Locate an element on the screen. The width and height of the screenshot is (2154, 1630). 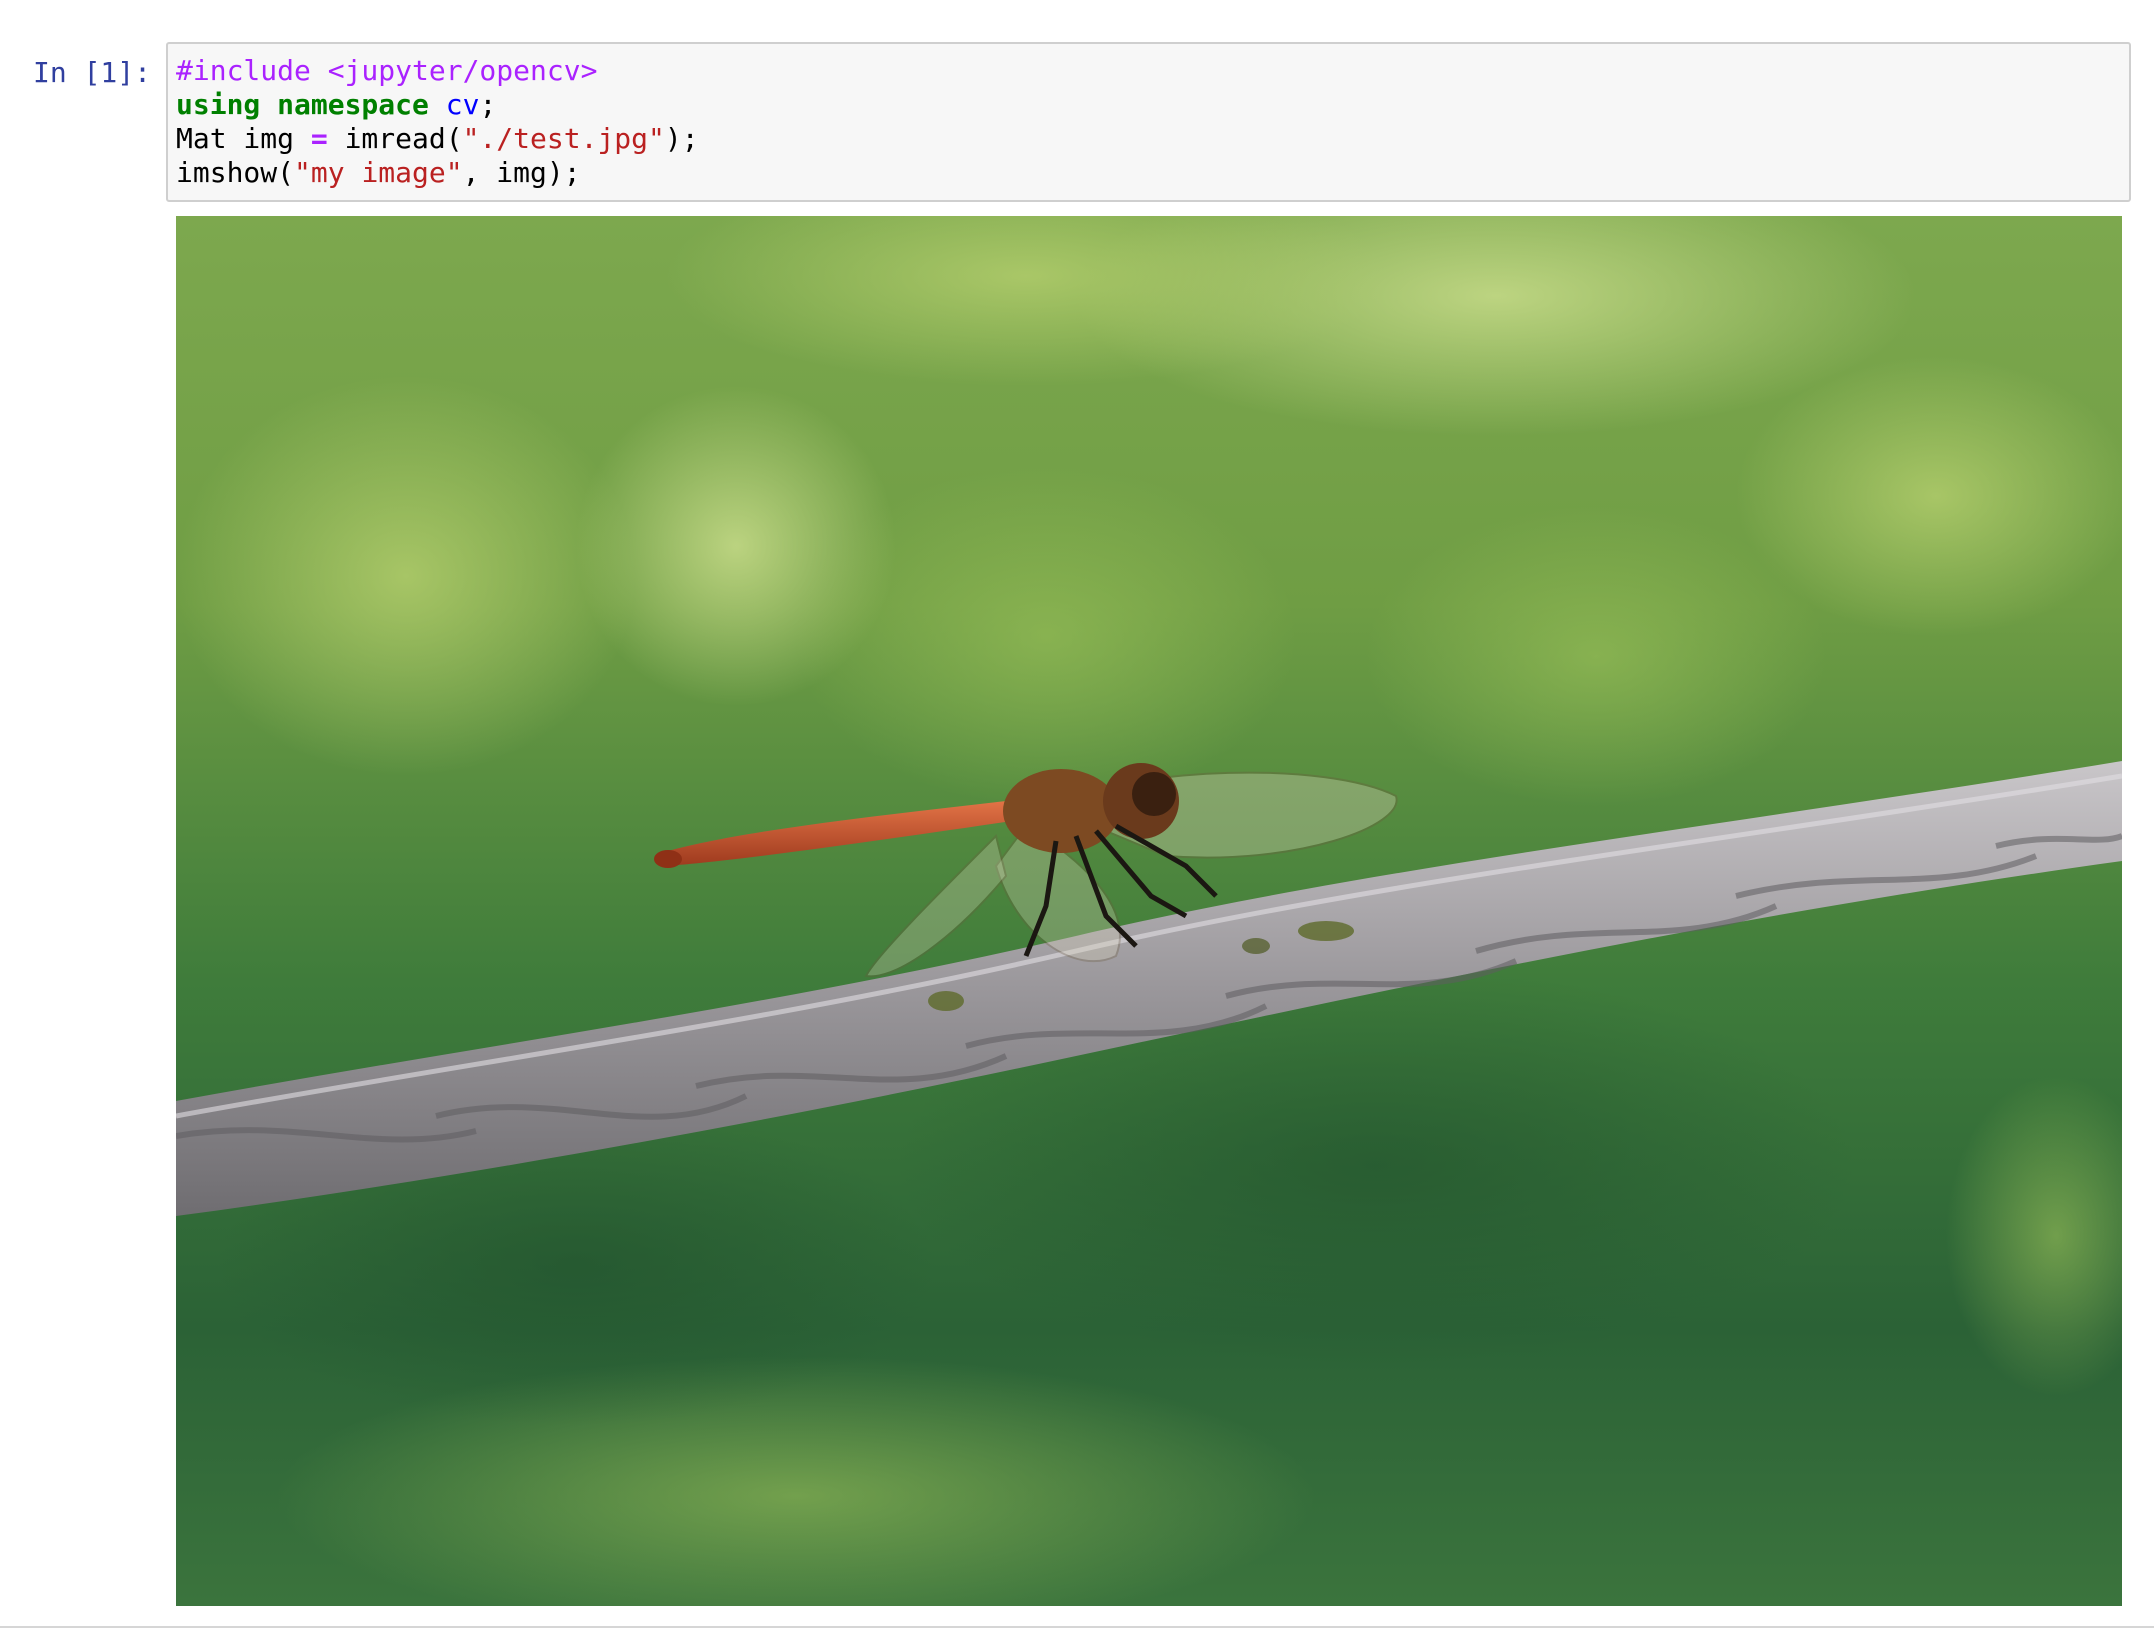
code-token: imread( is located at coordinates (395, 138).